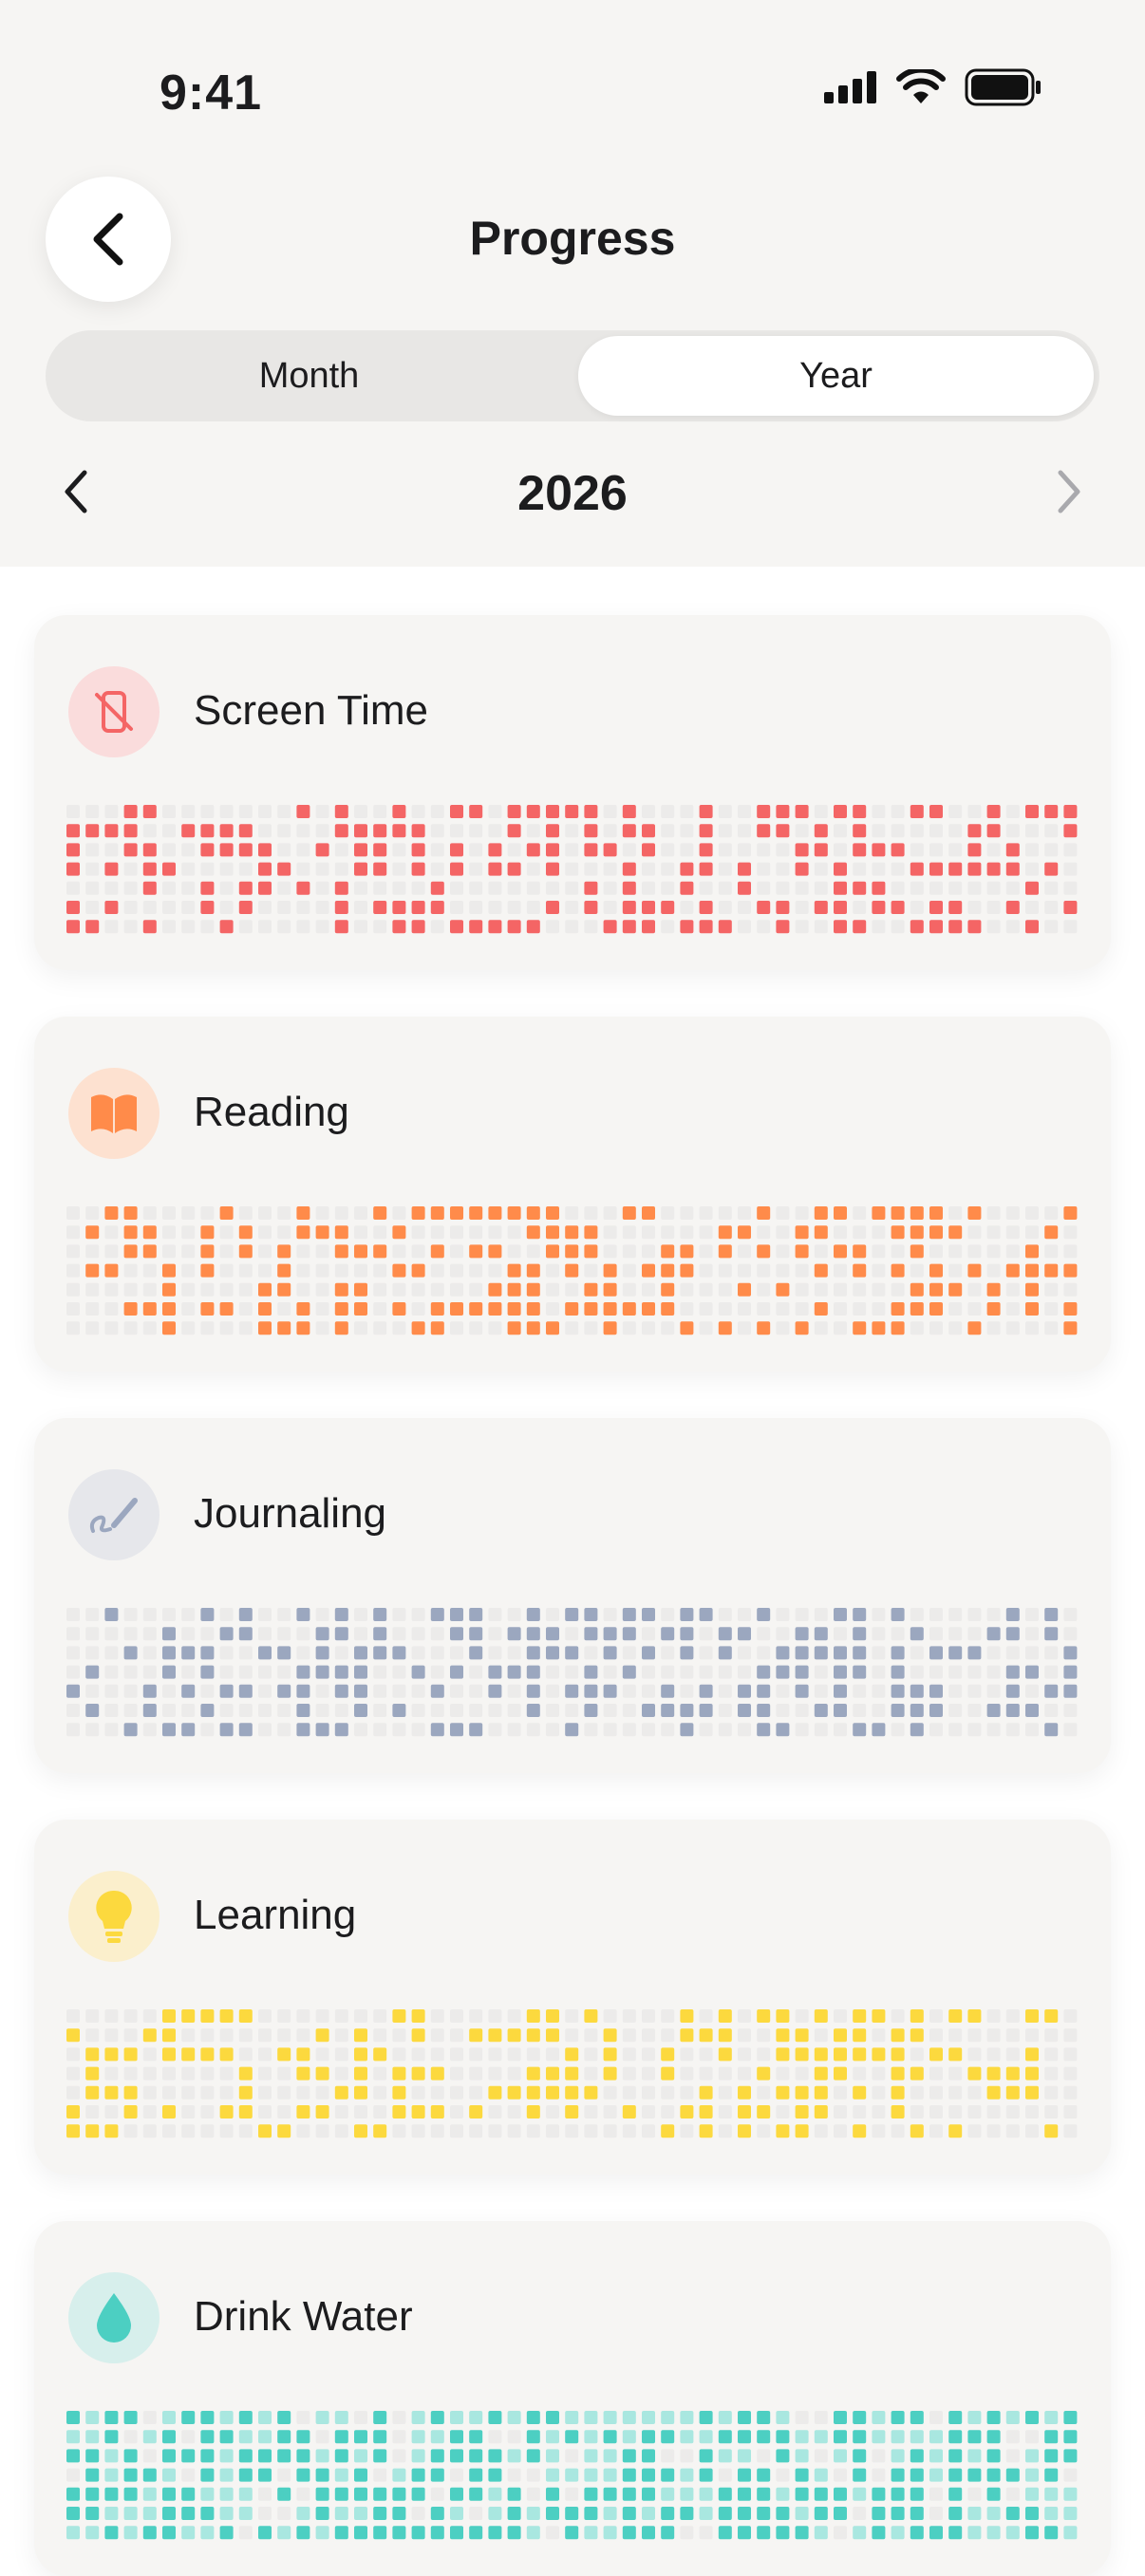  Describe the element at coordinates (572, 1195) in the screenshot. I see `habit-card-reading: Reading` at that location.